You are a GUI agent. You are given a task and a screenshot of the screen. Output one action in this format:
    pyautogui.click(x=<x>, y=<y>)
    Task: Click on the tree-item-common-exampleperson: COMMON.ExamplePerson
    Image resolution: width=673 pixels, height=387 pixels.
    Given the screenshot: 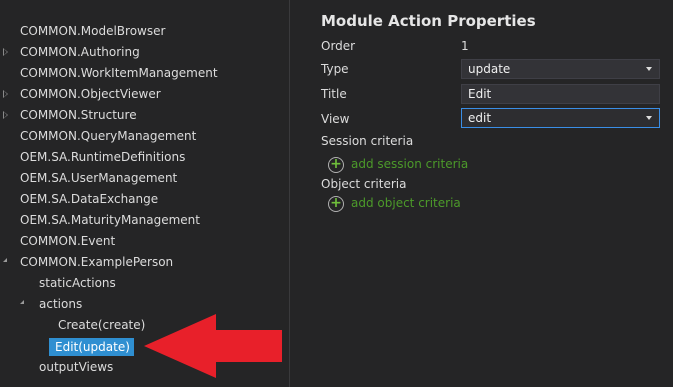 What is the action you would take?
    pyautogui.click(x=96, y=262)
    